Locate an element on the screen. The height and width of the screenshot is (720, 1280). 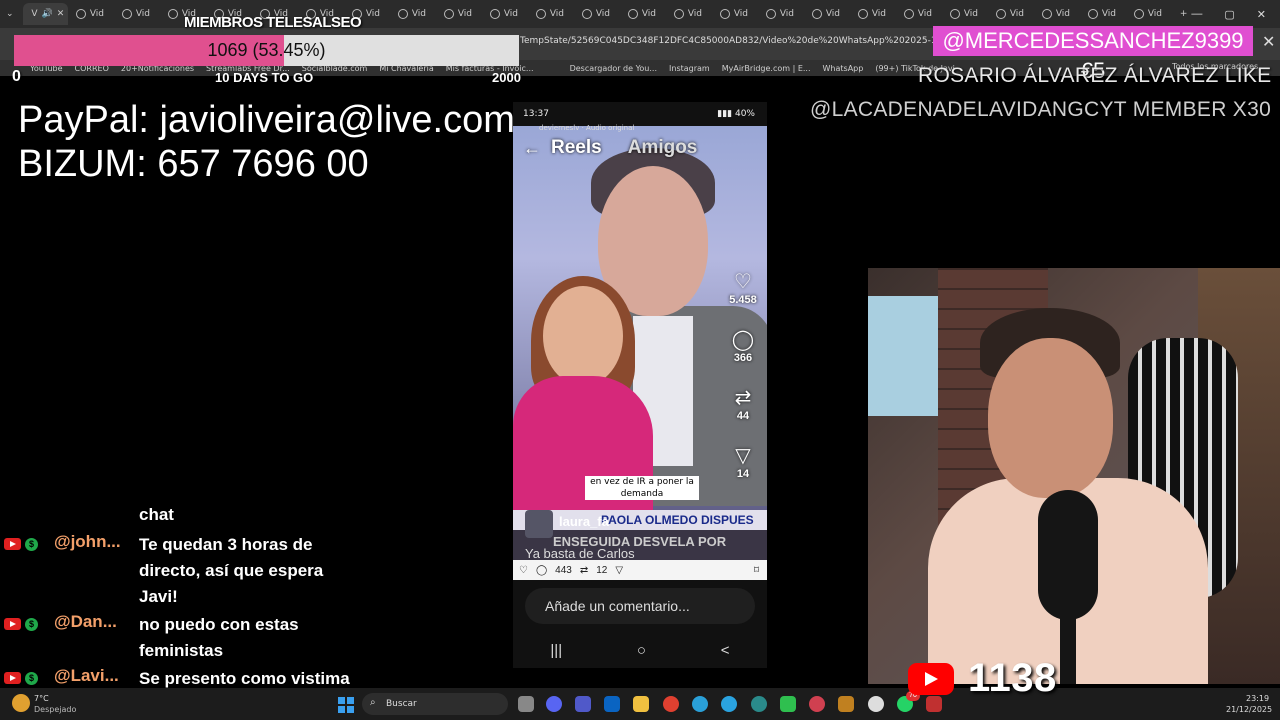
edge-icon is located at coordinates (700, 704).